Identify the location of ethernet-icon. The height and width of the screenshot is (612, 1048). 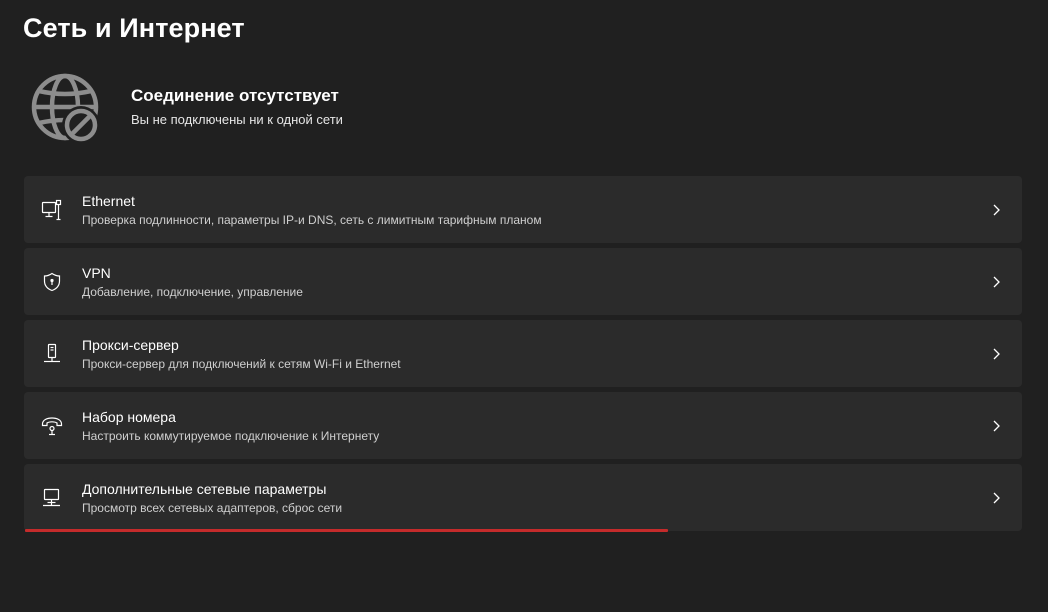
(52, 210).